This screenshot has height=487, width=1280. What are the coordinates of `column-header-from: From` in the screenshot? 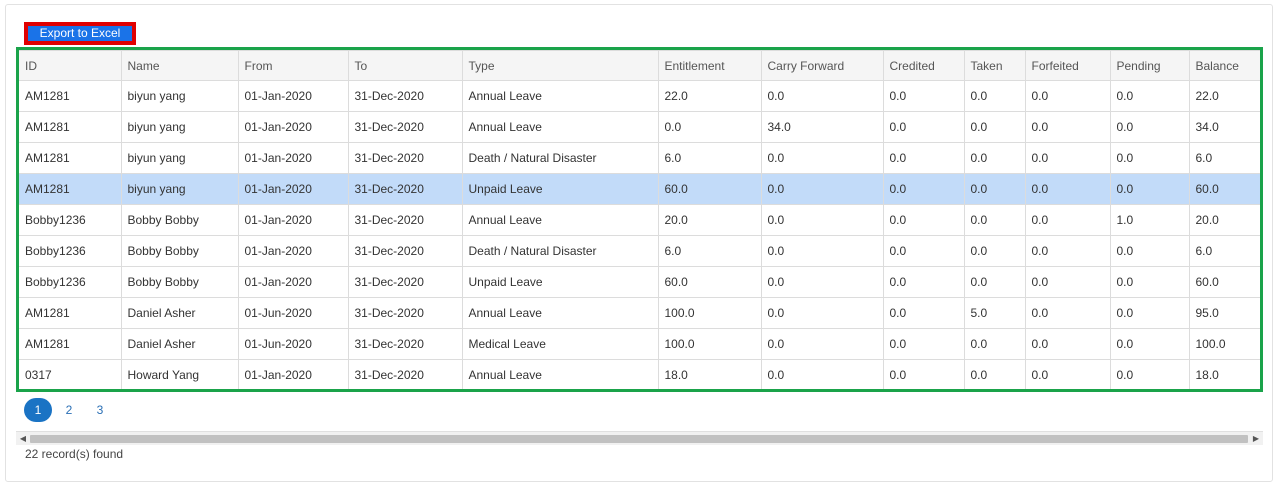 It's located at (293, 65).